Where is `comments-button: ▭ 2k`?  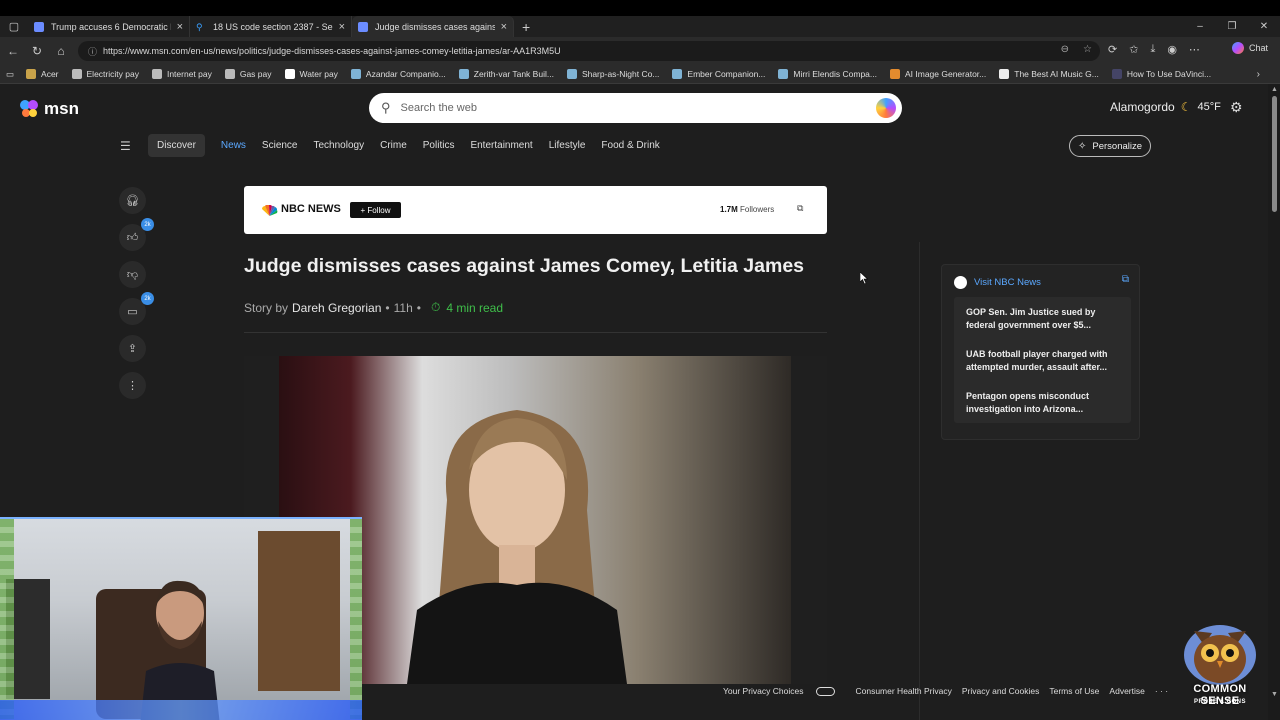
comments-button: ▭ 2k is located at coordinates (136, 308).